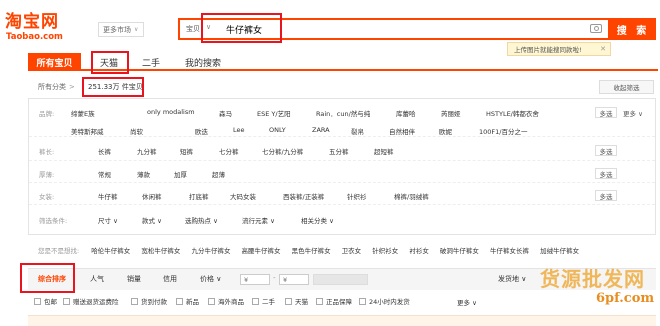  What do you see at coordinates (640, 114) in the screenshot?
I see `chevron-down-icon: ∨` at bounding box center [640, 114].